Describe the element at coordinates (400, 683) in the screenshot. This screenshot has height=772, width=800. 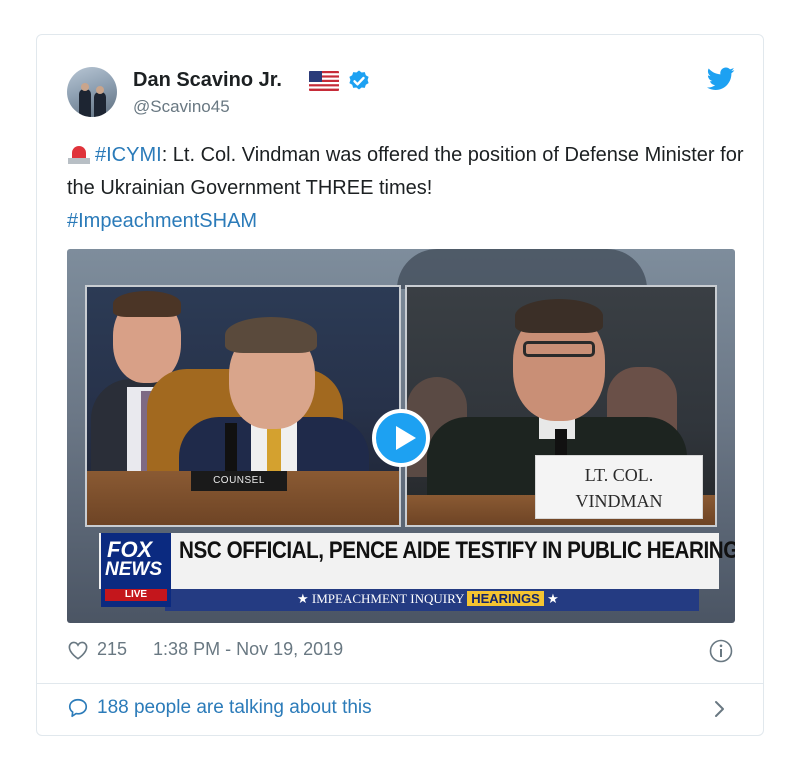
I see `footer-divider` at that location.